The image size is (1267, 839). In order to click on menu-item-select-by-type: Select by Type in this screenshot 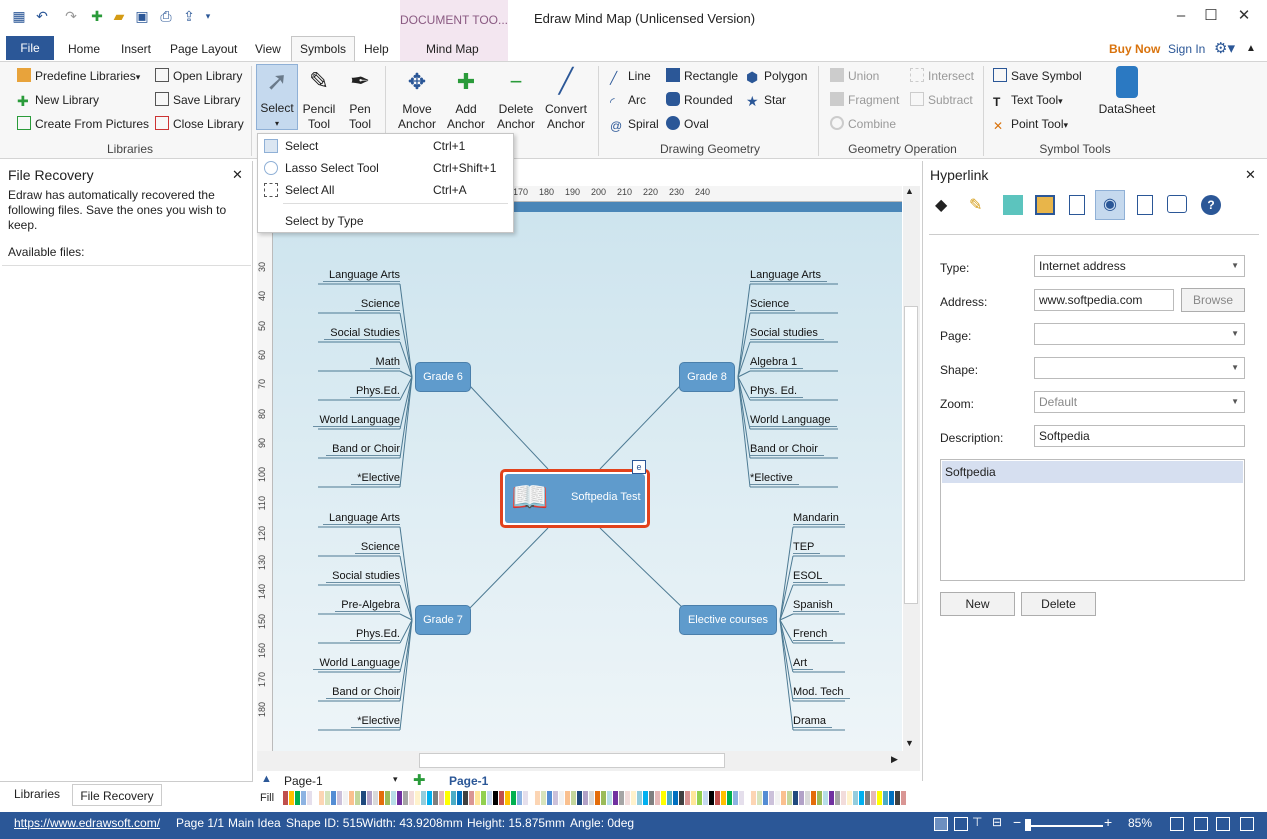, I will do `click(385, 221)`.